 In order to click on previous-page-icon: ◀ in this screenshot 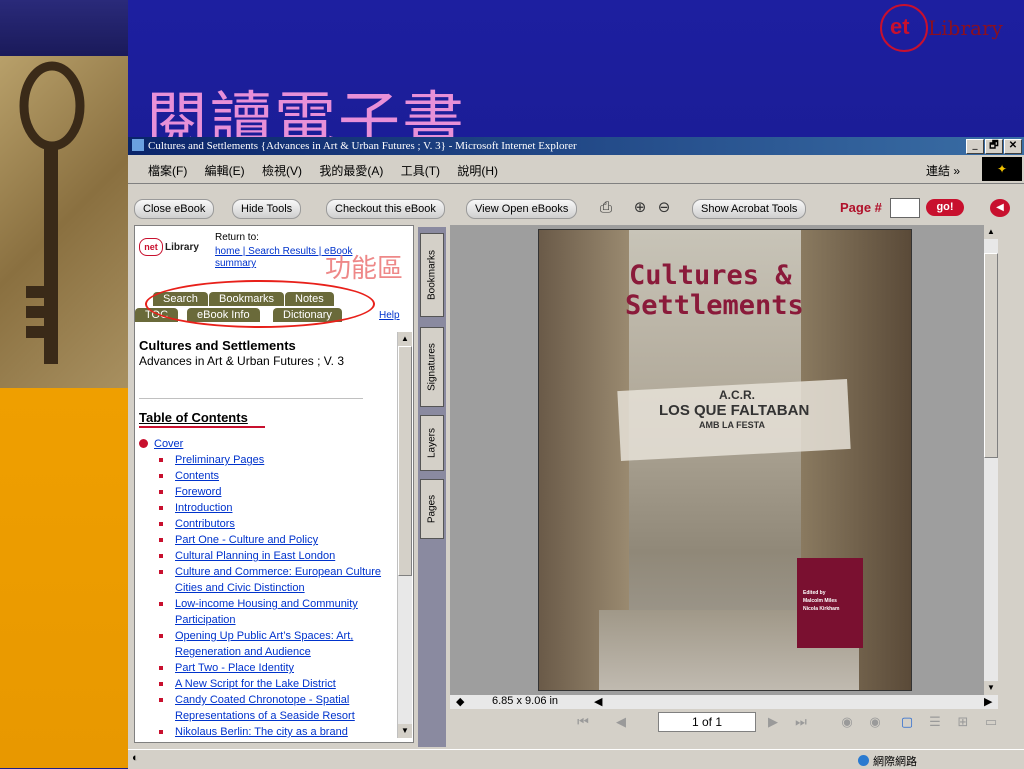, I will do `click(621, 722)`.